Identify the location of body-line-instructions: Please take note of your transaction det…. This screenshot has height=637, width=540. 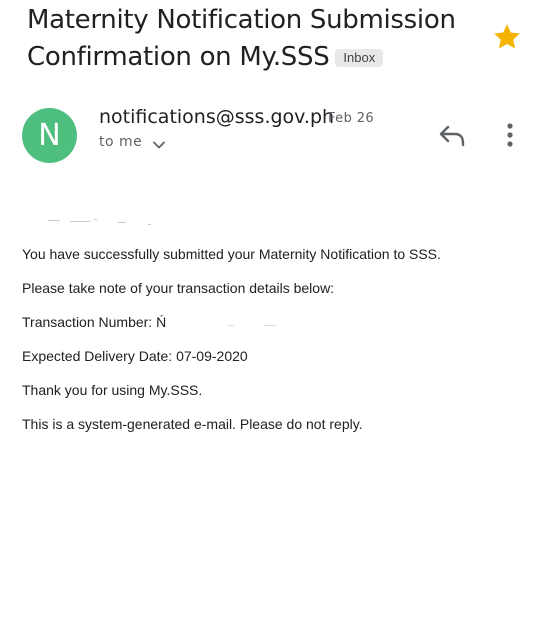
(178, 288).